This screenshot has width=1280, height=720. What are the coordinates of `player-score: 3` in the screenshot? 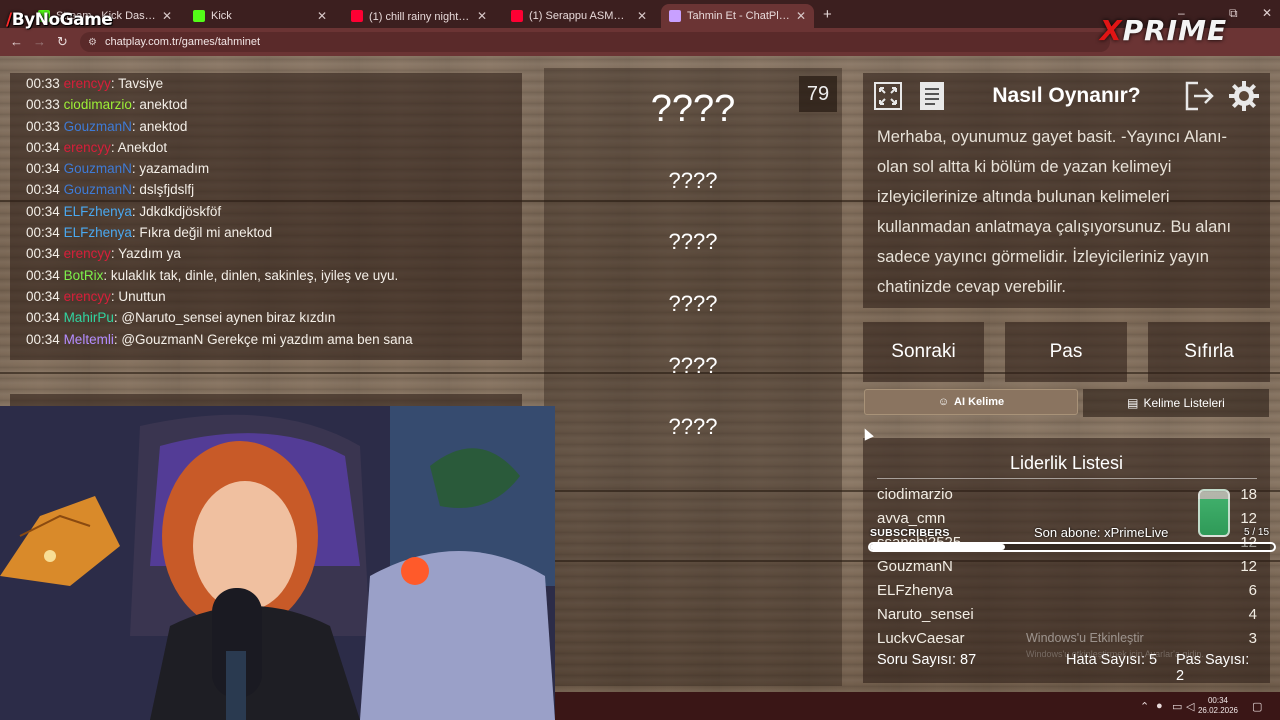 It's located at (1252, 636).